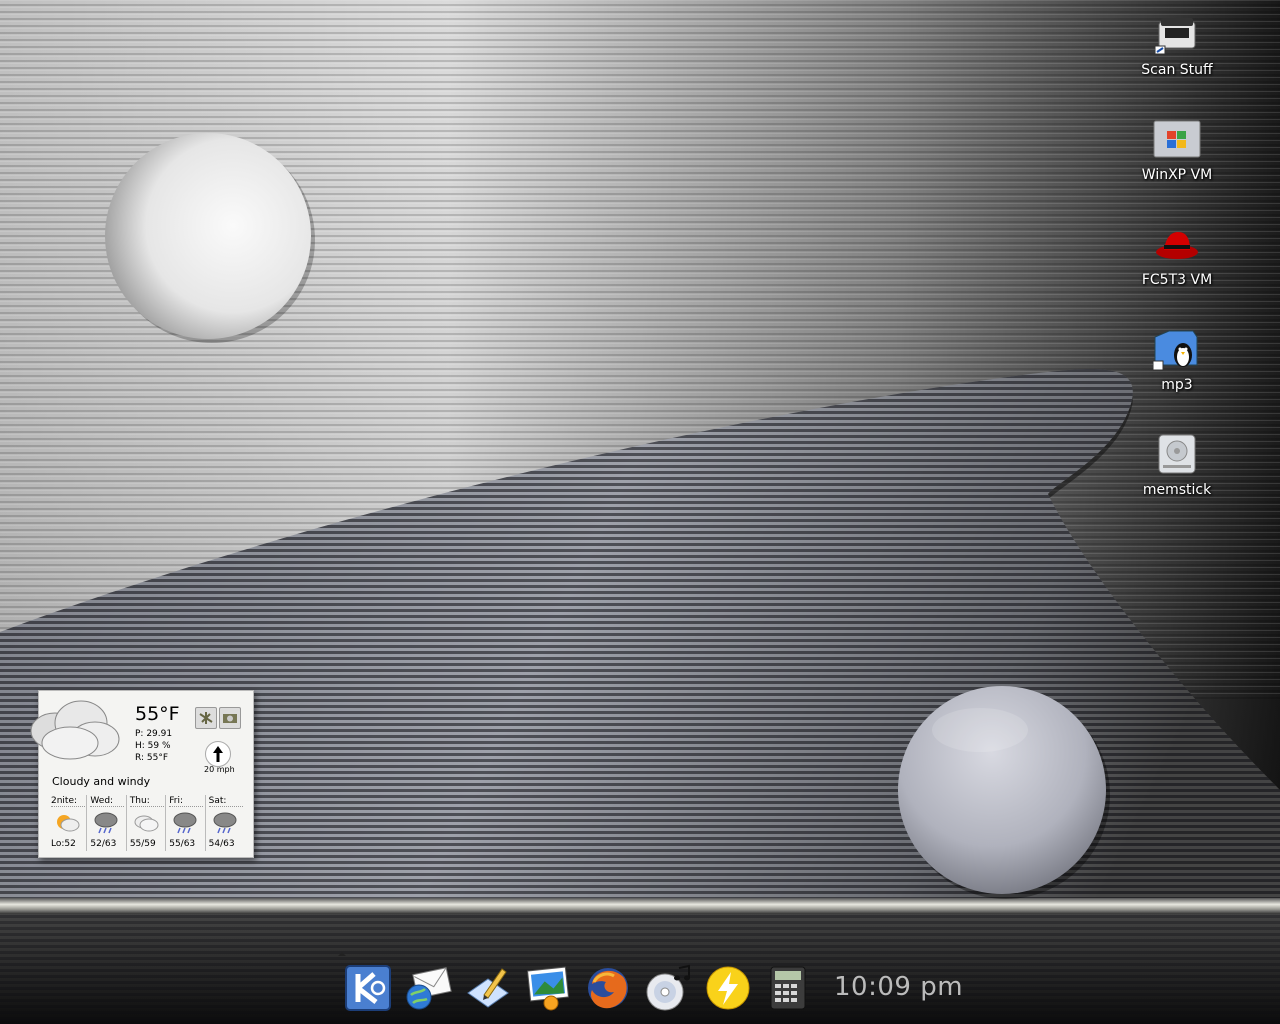 The height and width of the screenshot is (1024, 1280). What do you see at coordinates (219, 769) in the screenshot?
I see `wind-speed: 20 mph` at bounding box center [219, 769].